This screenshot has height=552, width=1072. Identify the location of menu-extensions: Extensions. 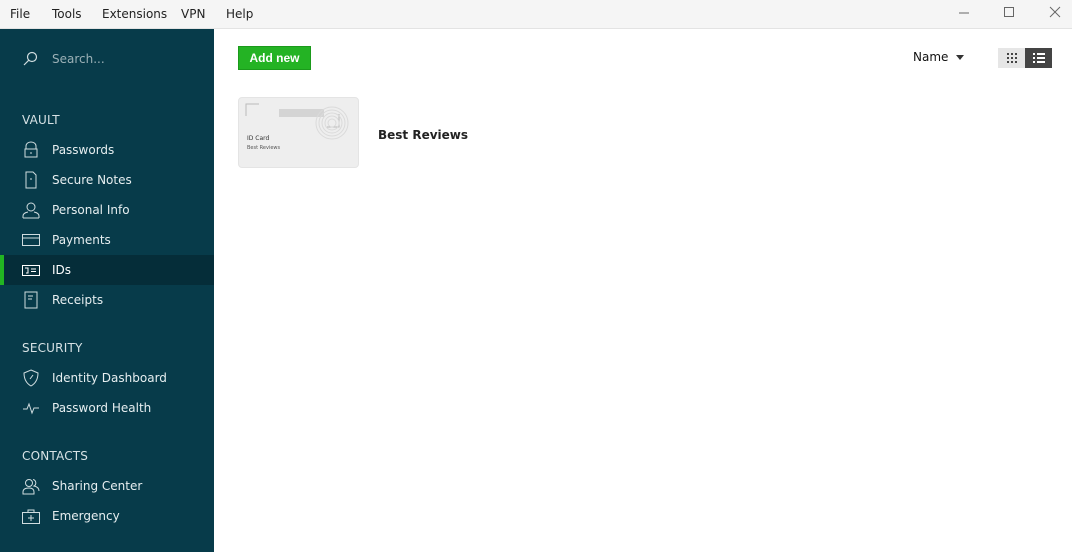
(134, 14).